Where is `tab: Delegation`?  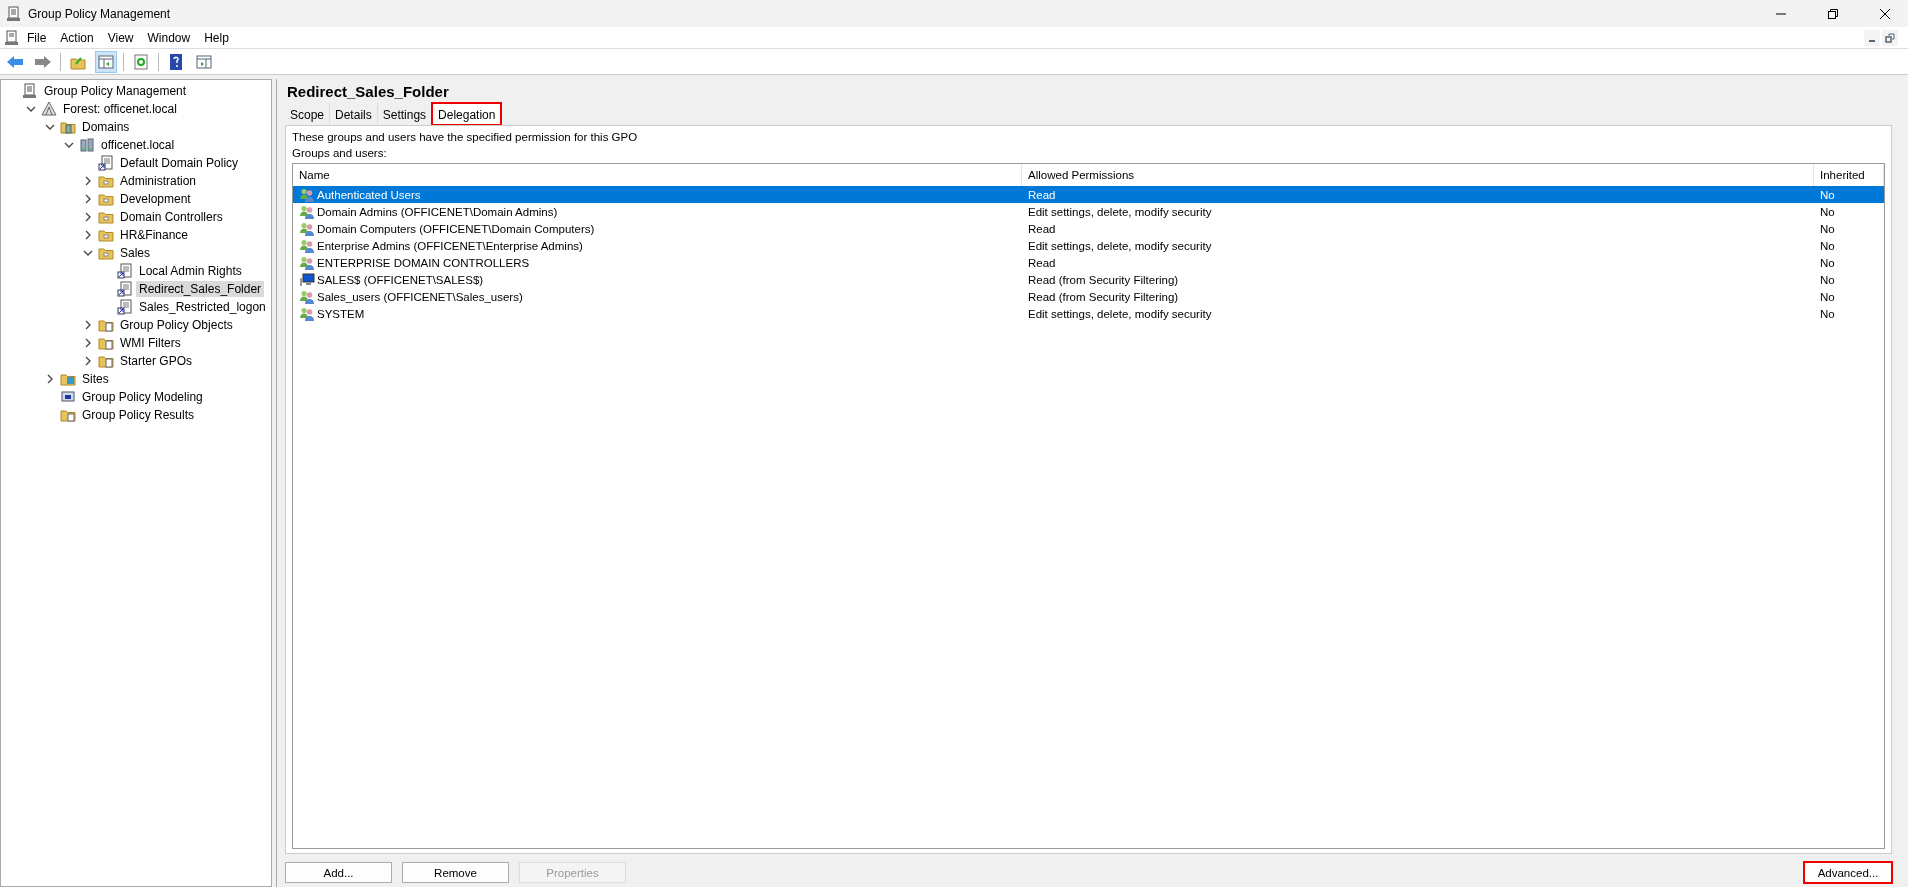
tab: Delegation is located at coordinates (467, 114).